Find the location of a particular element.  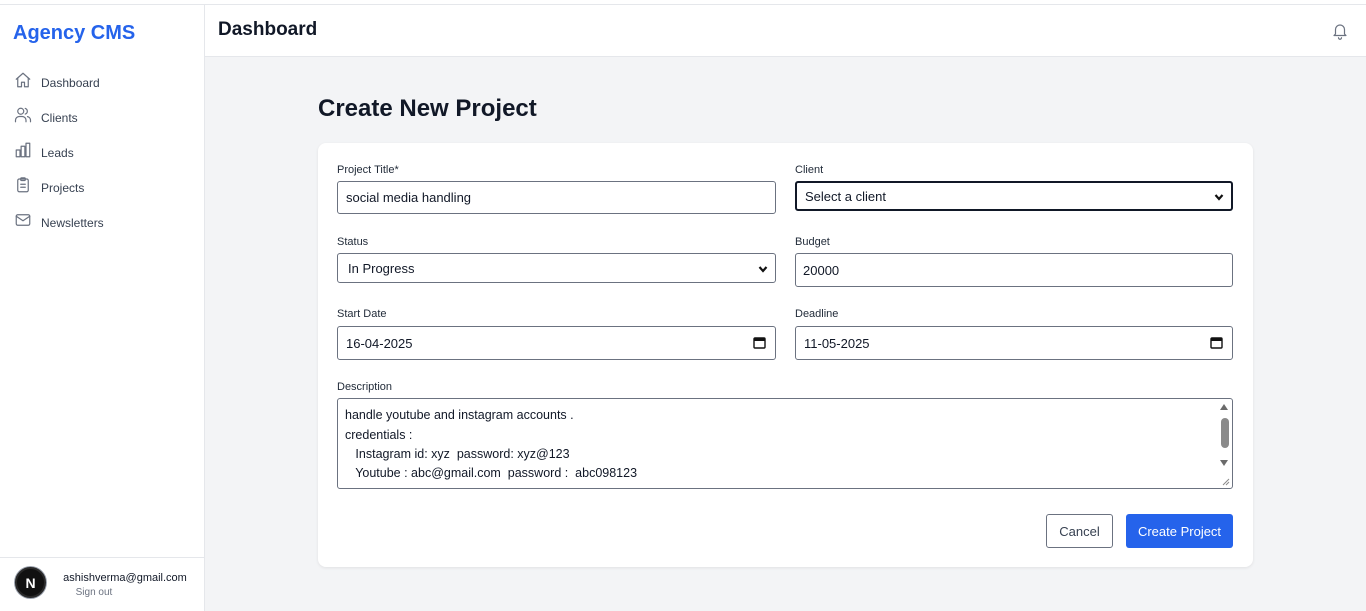

sidebar-item-clients: Clients is located at coordinates (102, 117).